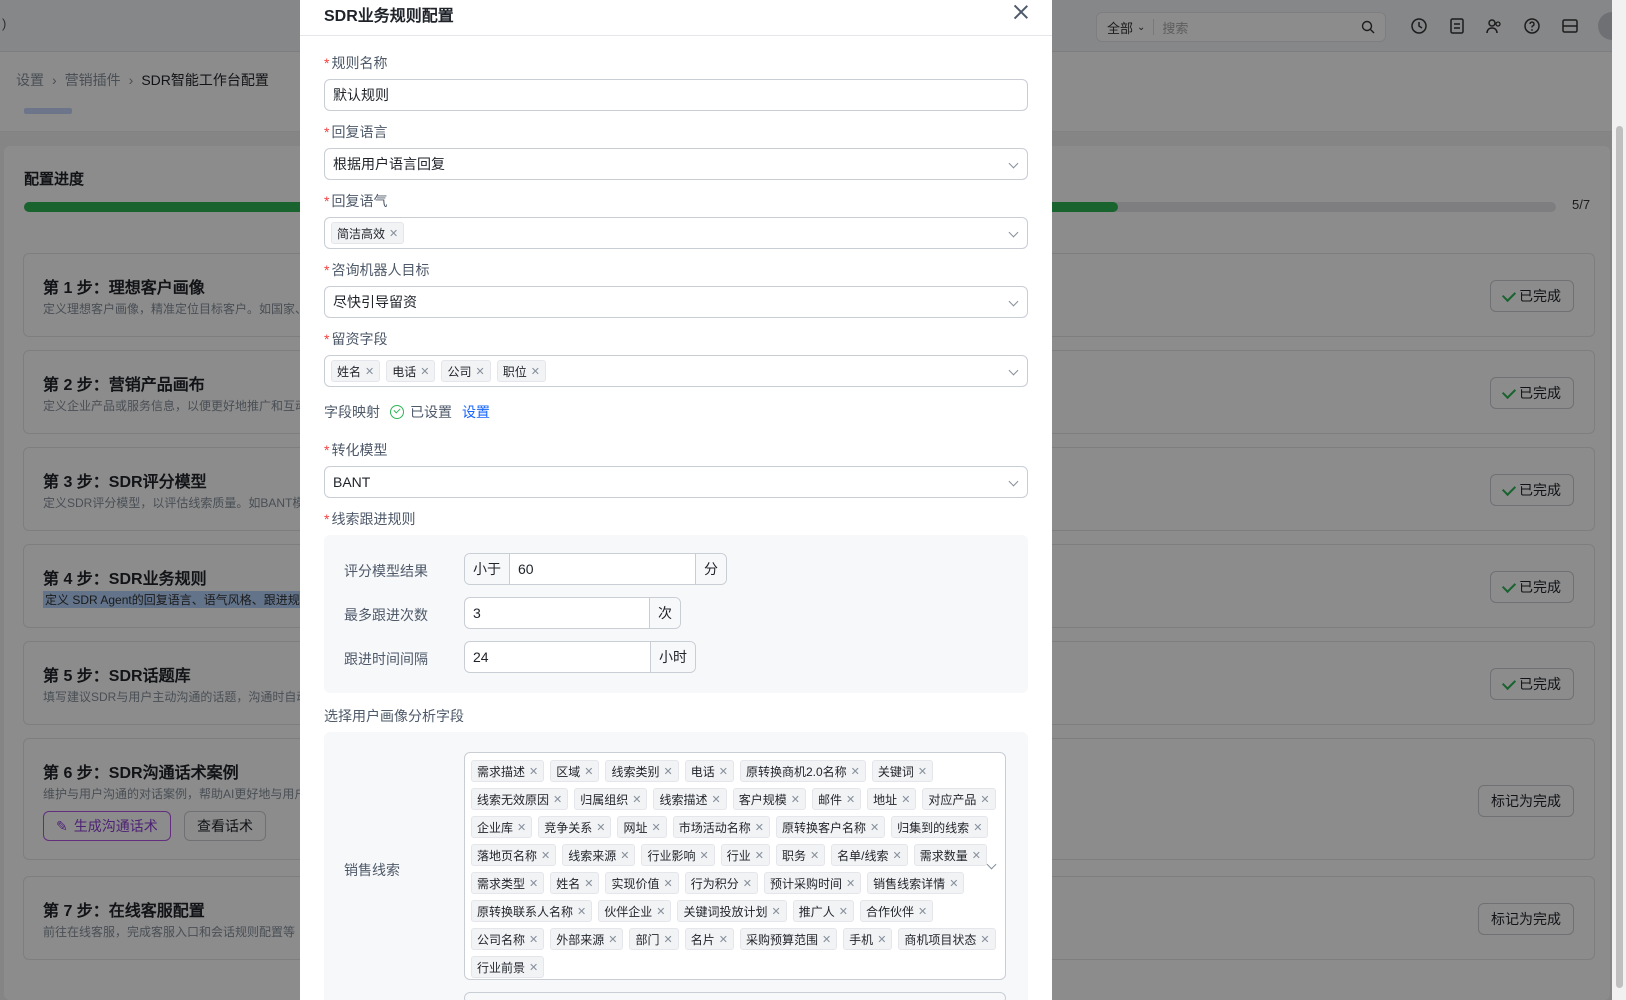  I want to click on max-followup-value: 3, so click(557, 613).